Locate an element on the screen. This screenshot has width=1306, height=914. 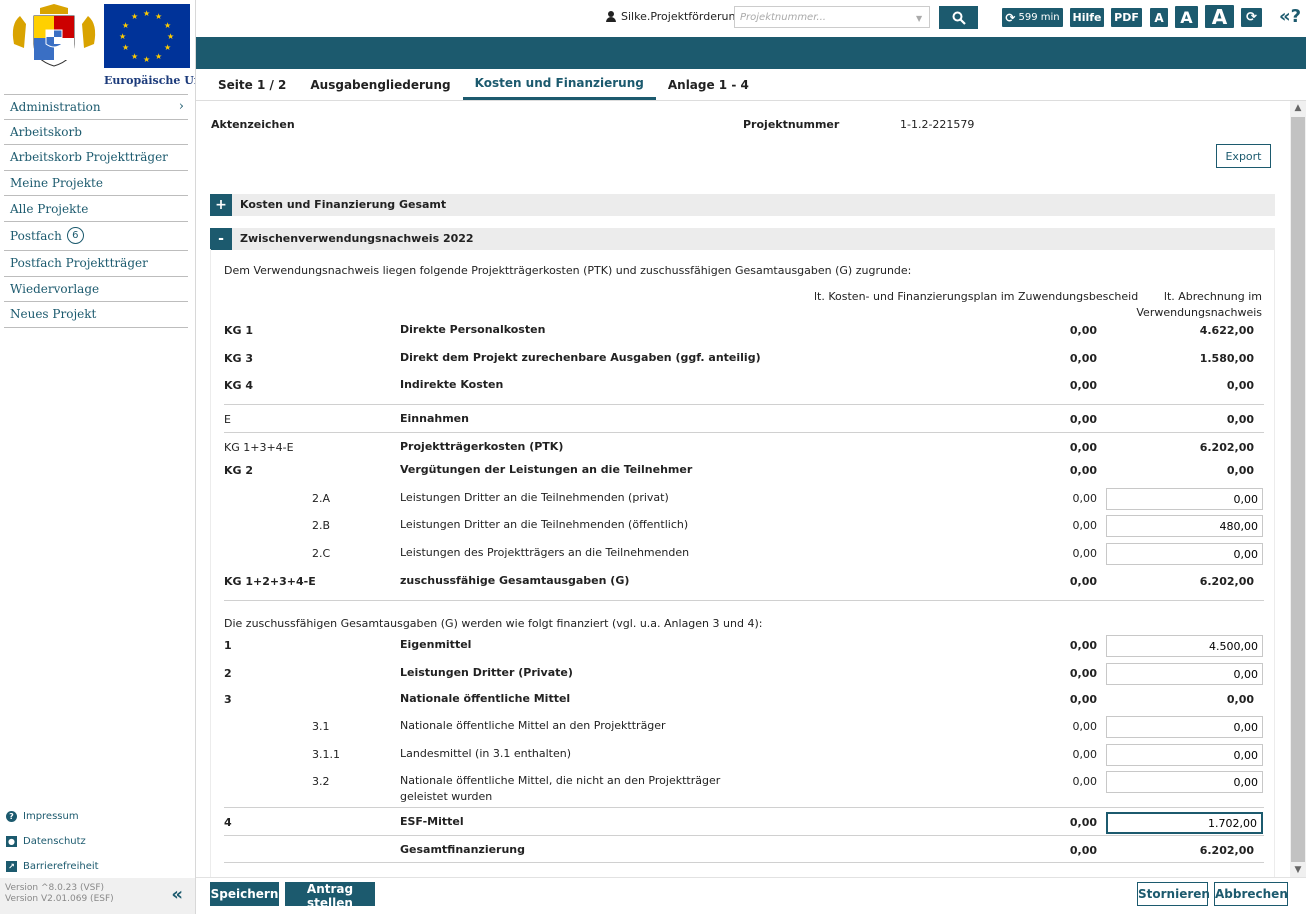
table-row: 3 Nationale öffentliche Mittel 0,00 0,00 is located at coordinates (744, 699).